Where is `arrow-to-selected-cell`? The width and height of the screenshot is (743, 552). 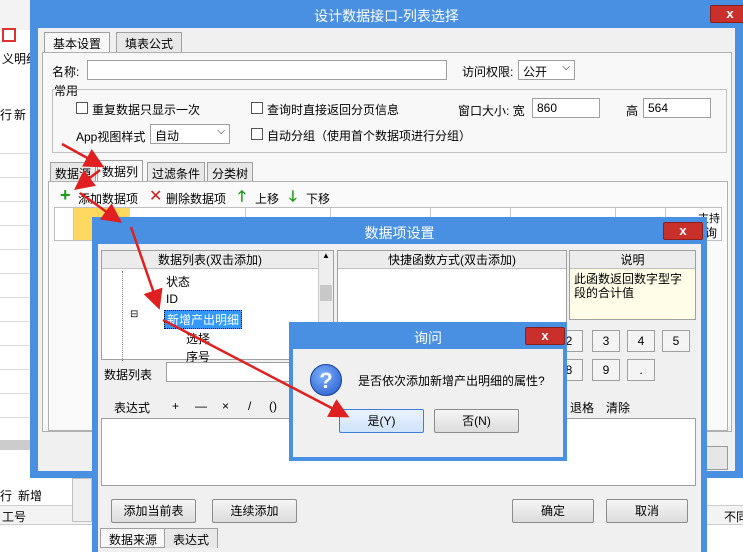
arrow-to-selected-cell is located at coordinates (101, 207).